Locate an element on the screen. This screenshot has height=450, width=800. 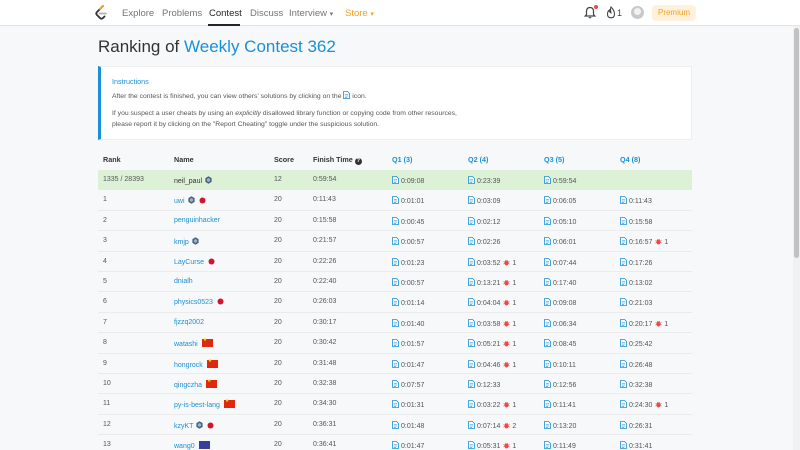
submission-q2: 0:02:12 is located at coordinates (484, 221).